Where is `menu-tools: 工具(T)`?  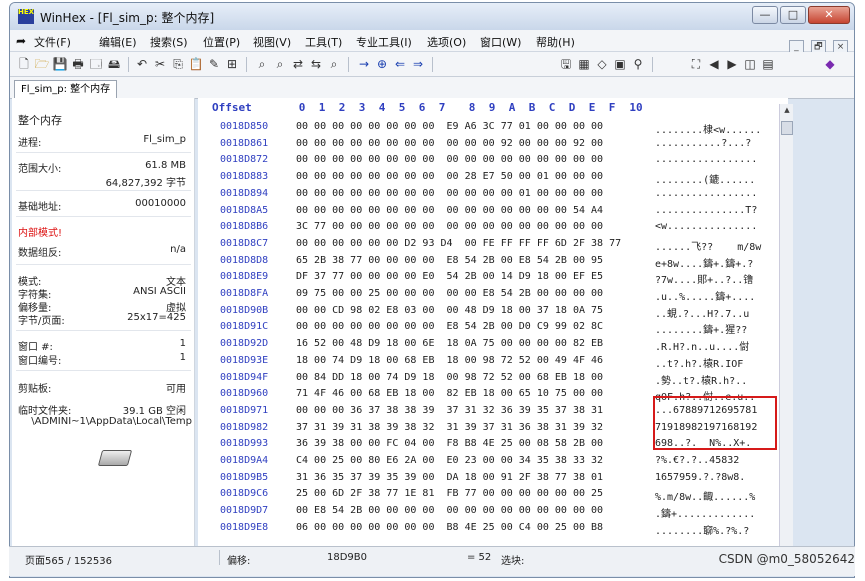 menu-tools: 工具(T) is located at coordinates (323, 42).